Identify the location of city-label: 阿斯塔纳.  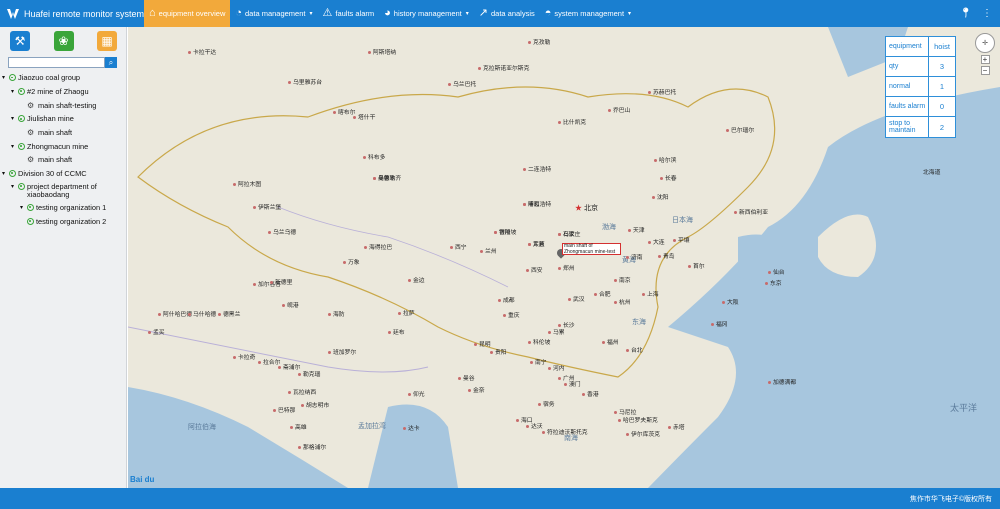
(382, 51).